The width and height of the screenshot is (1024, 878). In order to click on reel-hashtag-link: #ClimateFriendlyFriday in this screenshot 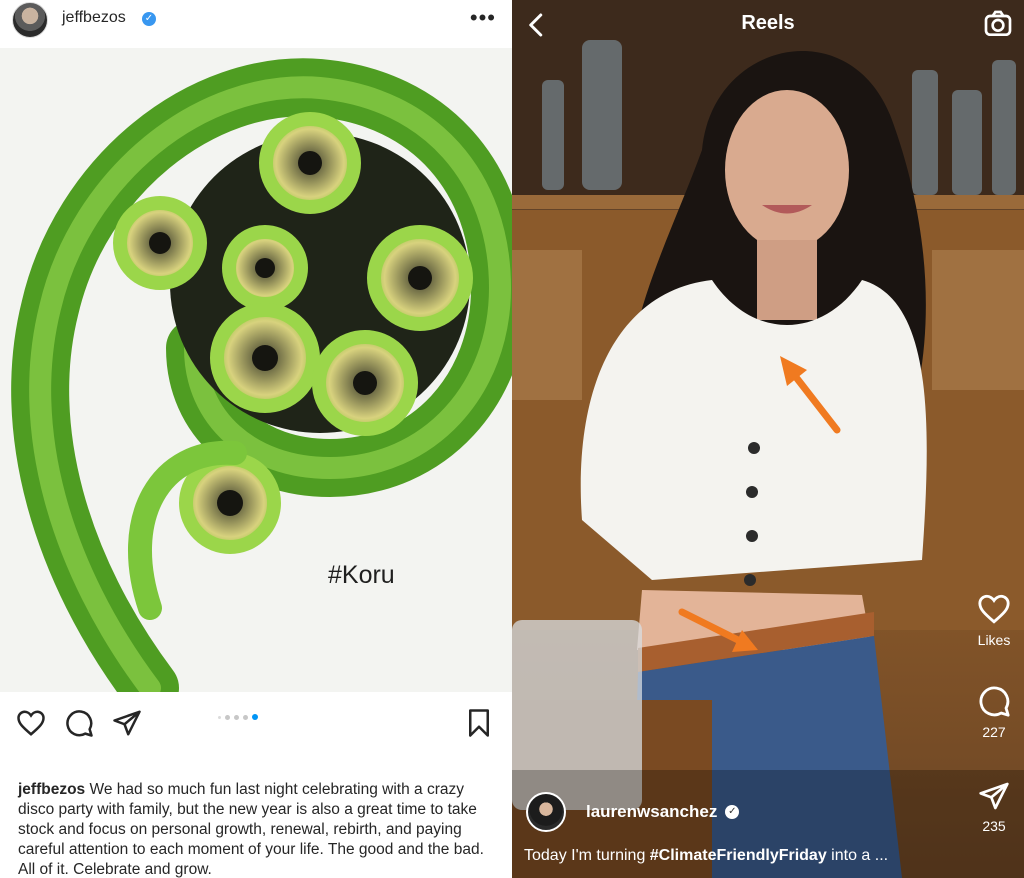, I will do `click(738, 855)`.